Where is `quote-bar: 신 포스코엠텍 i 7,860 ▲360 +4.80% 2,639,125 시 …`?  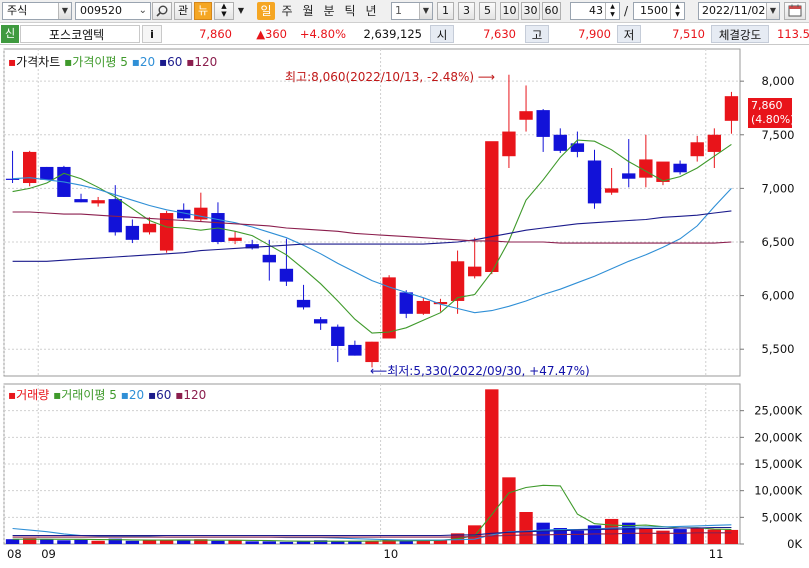 quote-bar: 신 포스코엠텍 i 7,860 ▲360 +4.80% 2,639,125 시 … is located at coordinates (404, 34).